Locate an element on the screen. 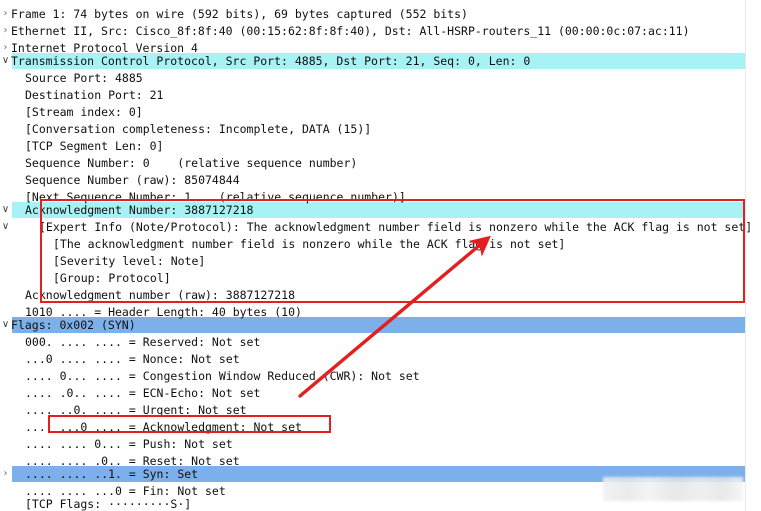  tree-label-flags: Flags: 0x002 (SYN) is located at coordinates (73, 325).